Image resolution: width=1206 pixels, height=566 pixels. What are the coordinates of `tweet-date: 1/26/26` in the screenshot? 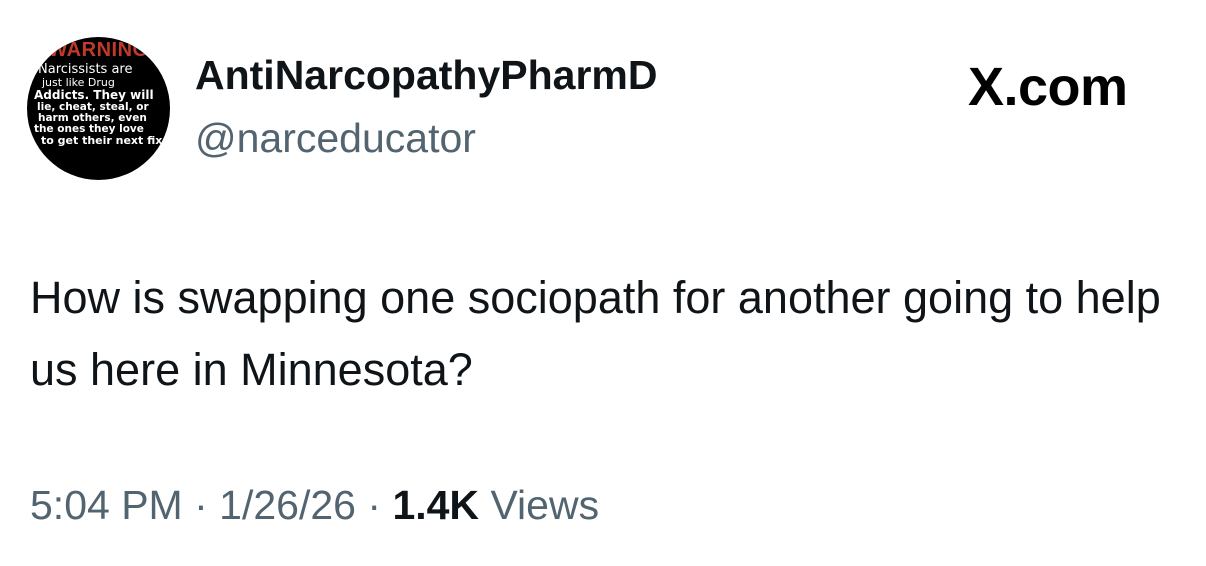 It's located at (287, 505).